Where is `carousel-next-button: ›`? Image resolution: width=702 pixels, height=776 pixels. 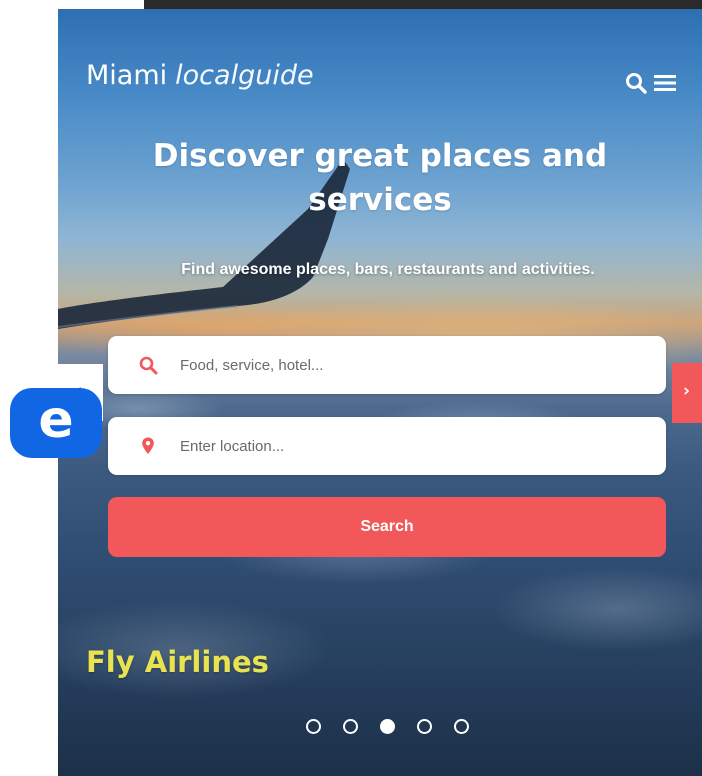 carousel-next-button: › is located at coordinates (687, 393).